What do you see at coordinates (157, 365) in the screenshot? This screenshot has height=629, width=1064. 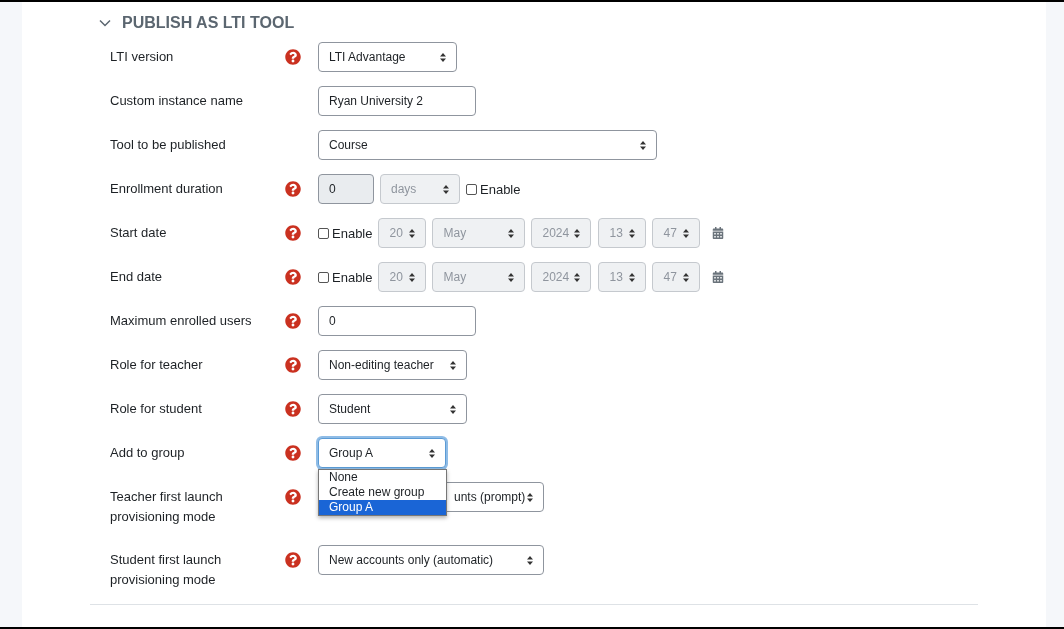 I see `field-label: Role for teacher` at bounding box center [157, 365].